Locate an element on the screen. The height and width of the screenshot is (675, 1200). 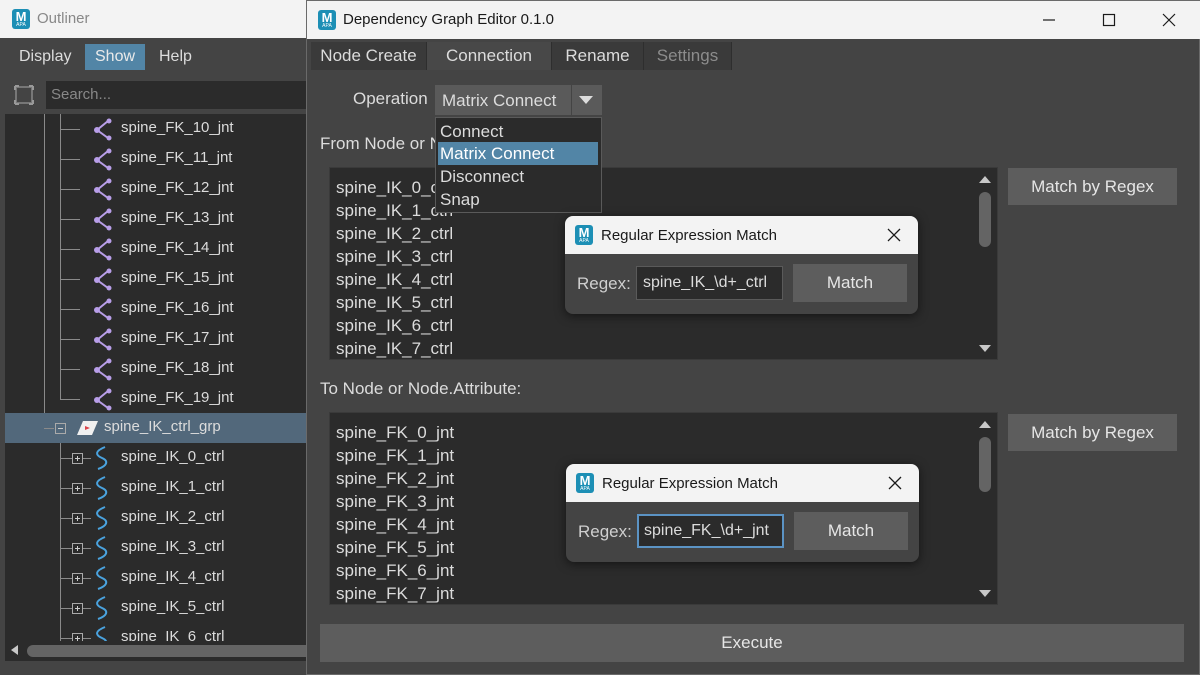
tree-row-label: spine_IK_0_ctrl is located at coordinates (173, 456).